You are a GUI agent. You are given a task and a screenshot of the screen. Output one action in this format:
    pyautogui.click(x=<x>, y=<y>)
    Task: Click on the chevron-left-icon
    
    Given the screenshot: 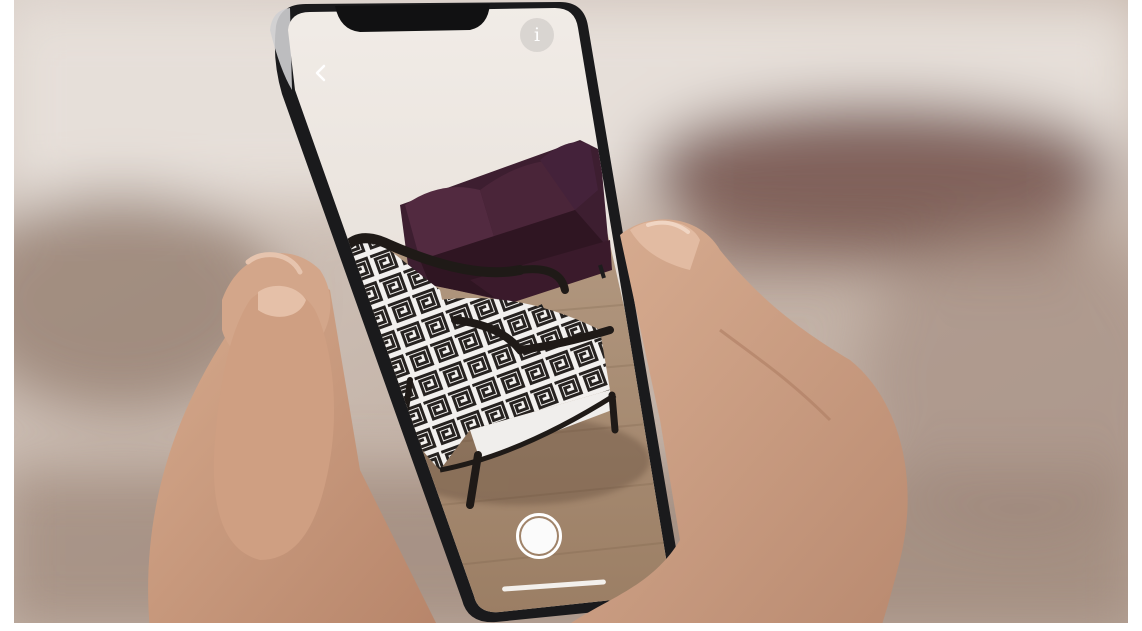 What is the action you would take?
    pyautogui.click(x=321, y=75)
    